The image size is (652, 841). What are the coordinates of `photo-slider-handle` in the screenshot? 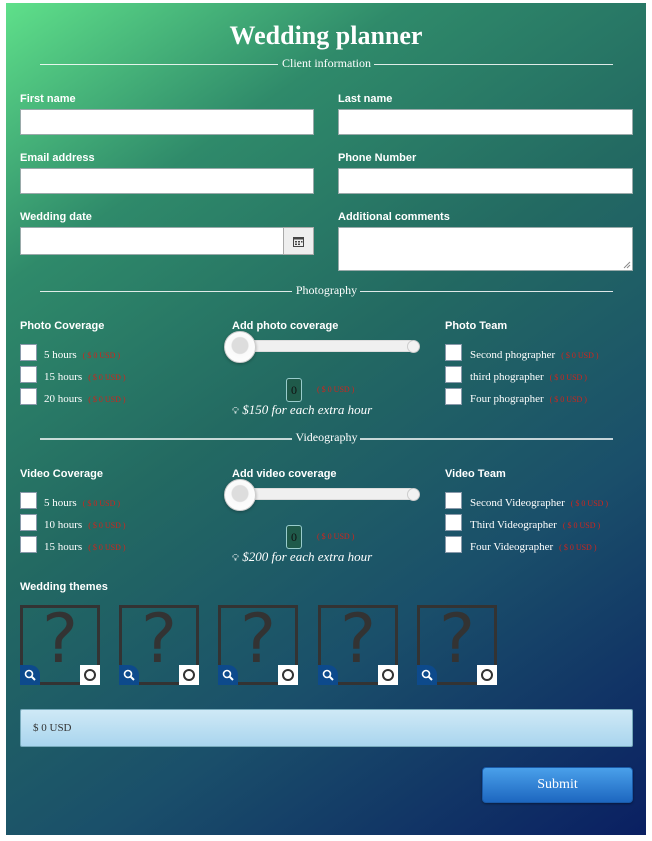 It's located at (240, 347).